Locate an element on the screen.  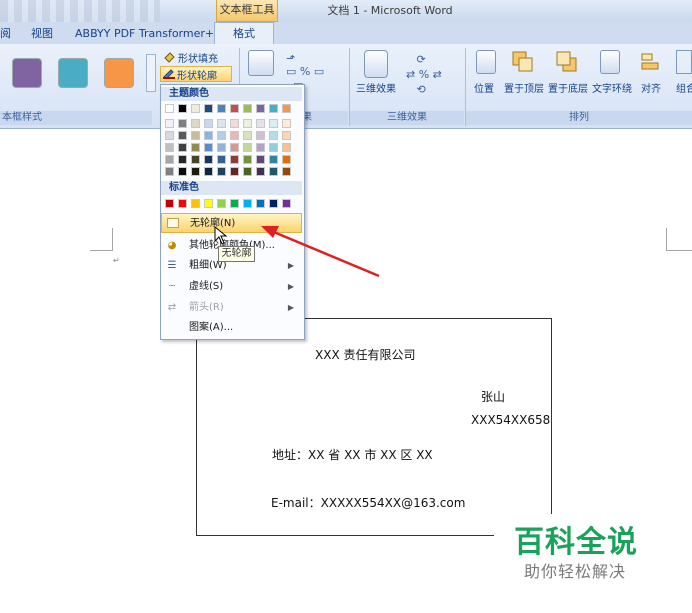
dash-style-icon: ┈ is located at coordinates (172, 286).